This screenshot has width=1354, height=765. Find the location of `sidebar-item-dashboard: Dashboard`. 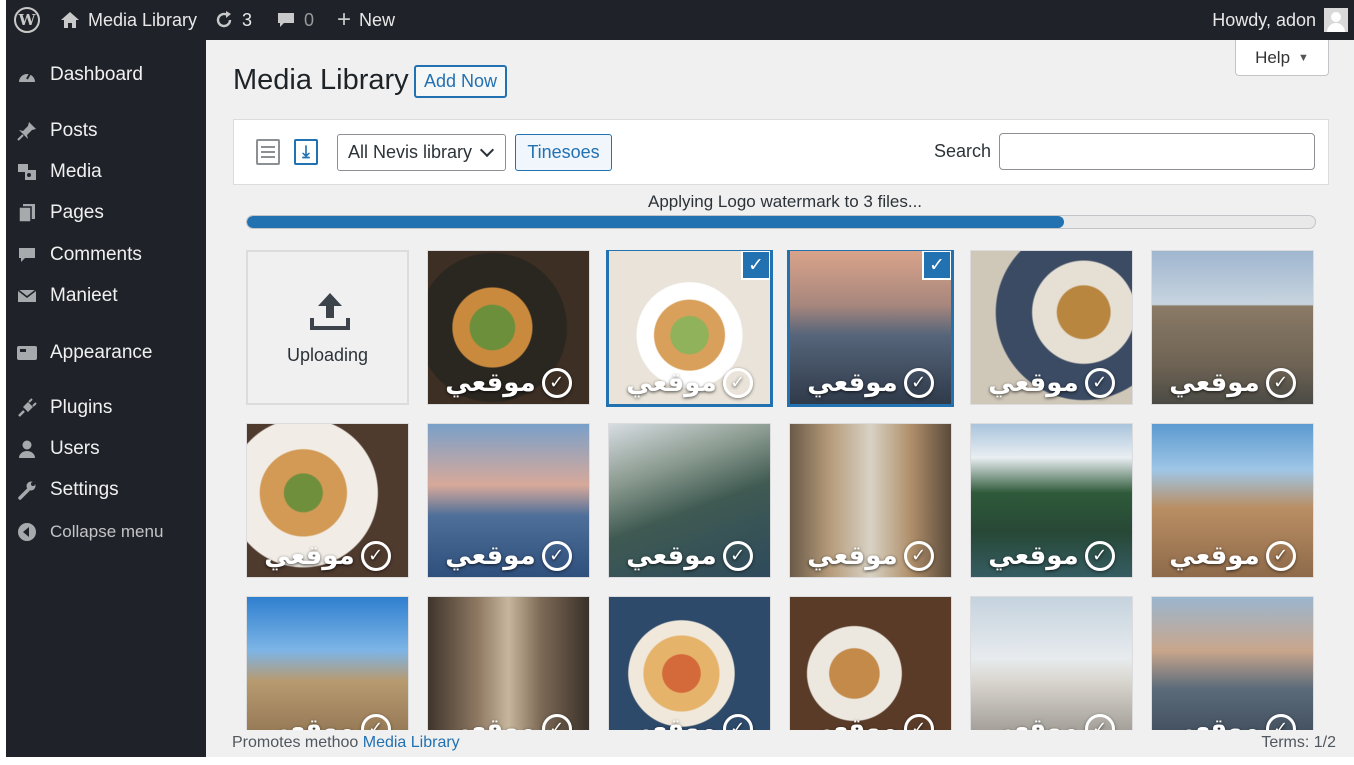

sidebar-item-dashboard: Dashboard is located at coordinates (79, 75).